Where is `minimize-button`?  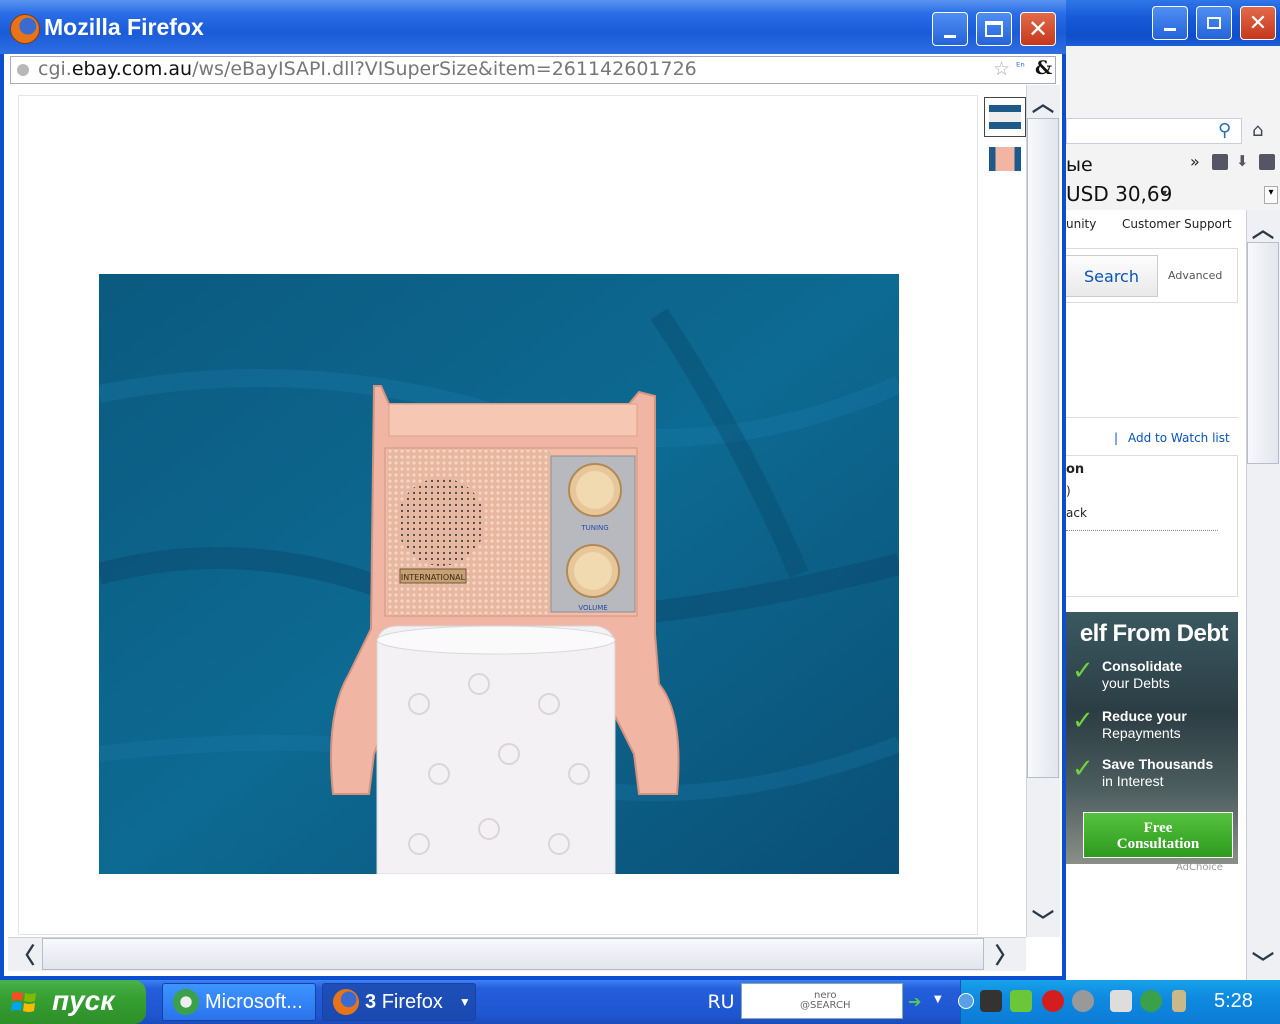 minimize-button is located at coordinates (950, 29).